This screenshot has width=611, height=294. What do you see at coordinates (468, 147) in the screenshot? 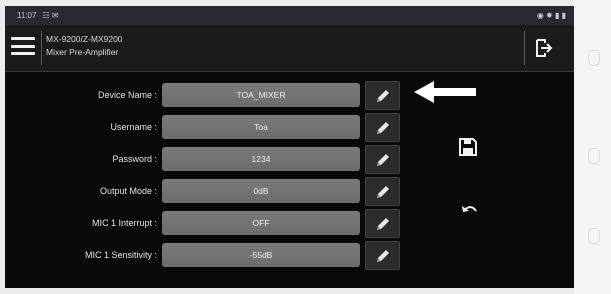
I see `save-icon` at bounding box center [468, 147].